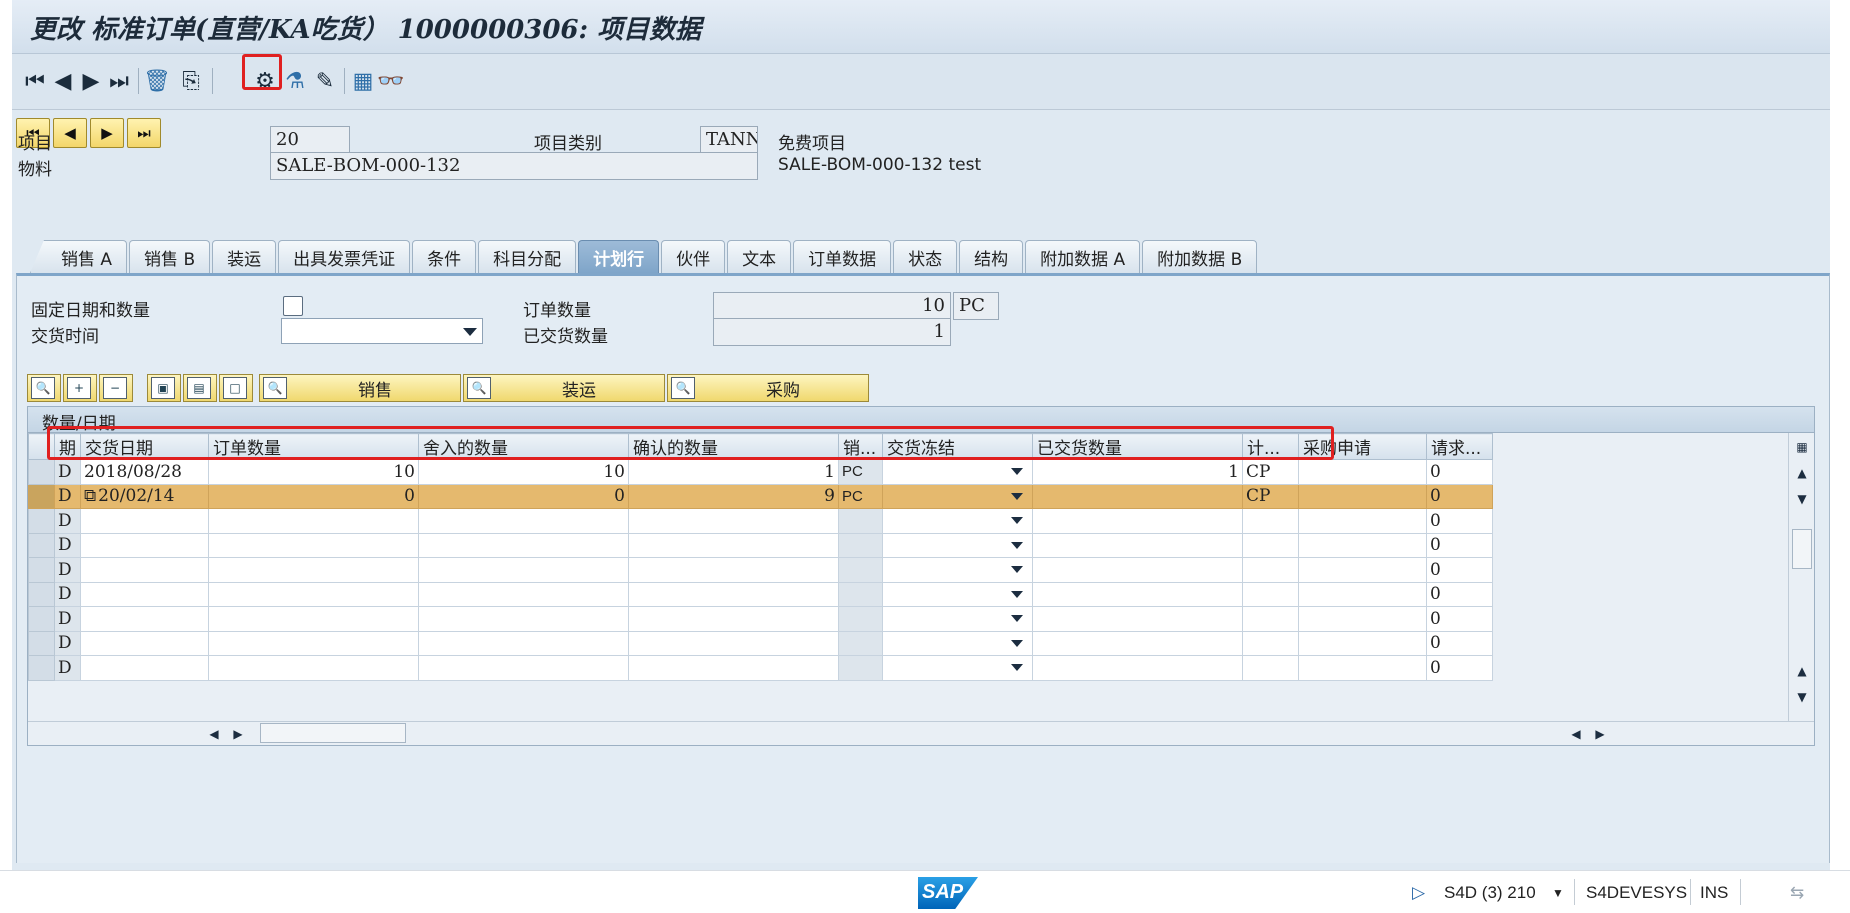  Describe the element at coordinates (391, 81) in the screenshot. I see `display-icon: 👓` at that location.